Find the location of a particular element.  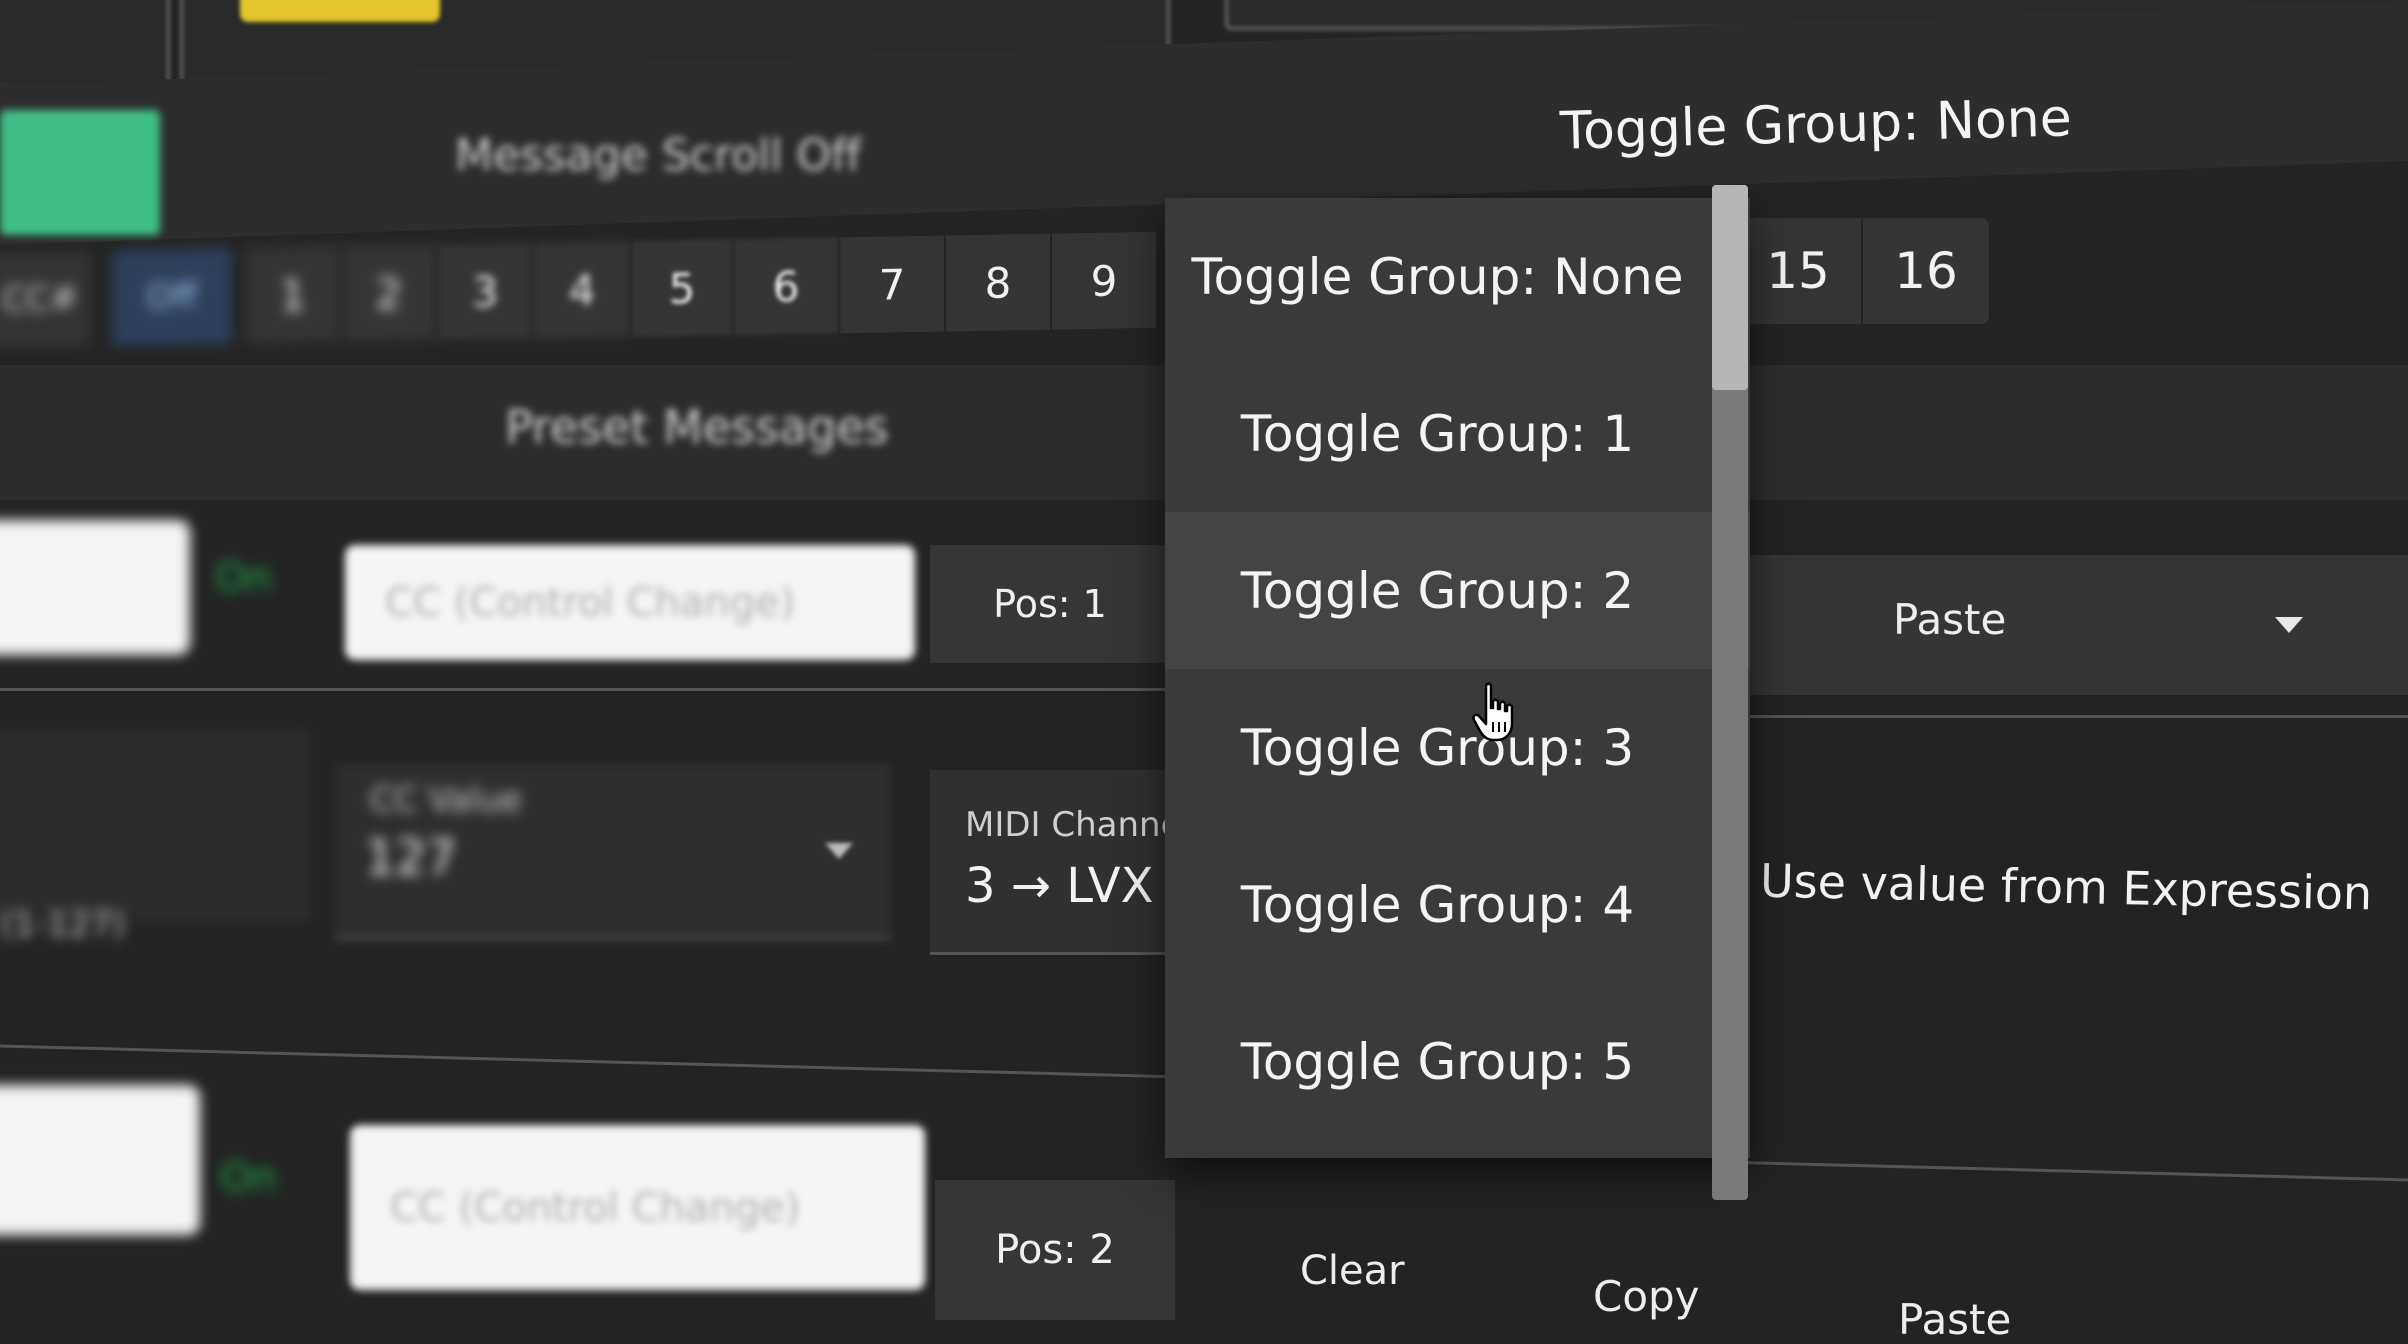

channel-button-16: 16 is located at coordinates (1926, 271).